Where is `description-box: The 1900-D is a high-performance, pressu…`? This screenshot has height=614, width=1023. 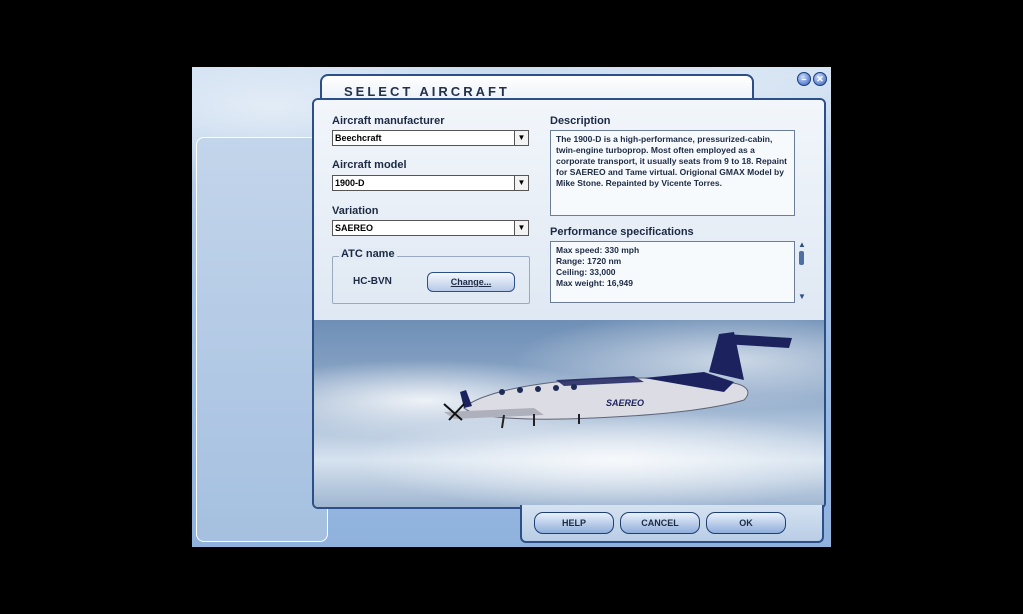
description-box: The 1900-D is a high-performance, pressu… is located at coordinates (672, 173).